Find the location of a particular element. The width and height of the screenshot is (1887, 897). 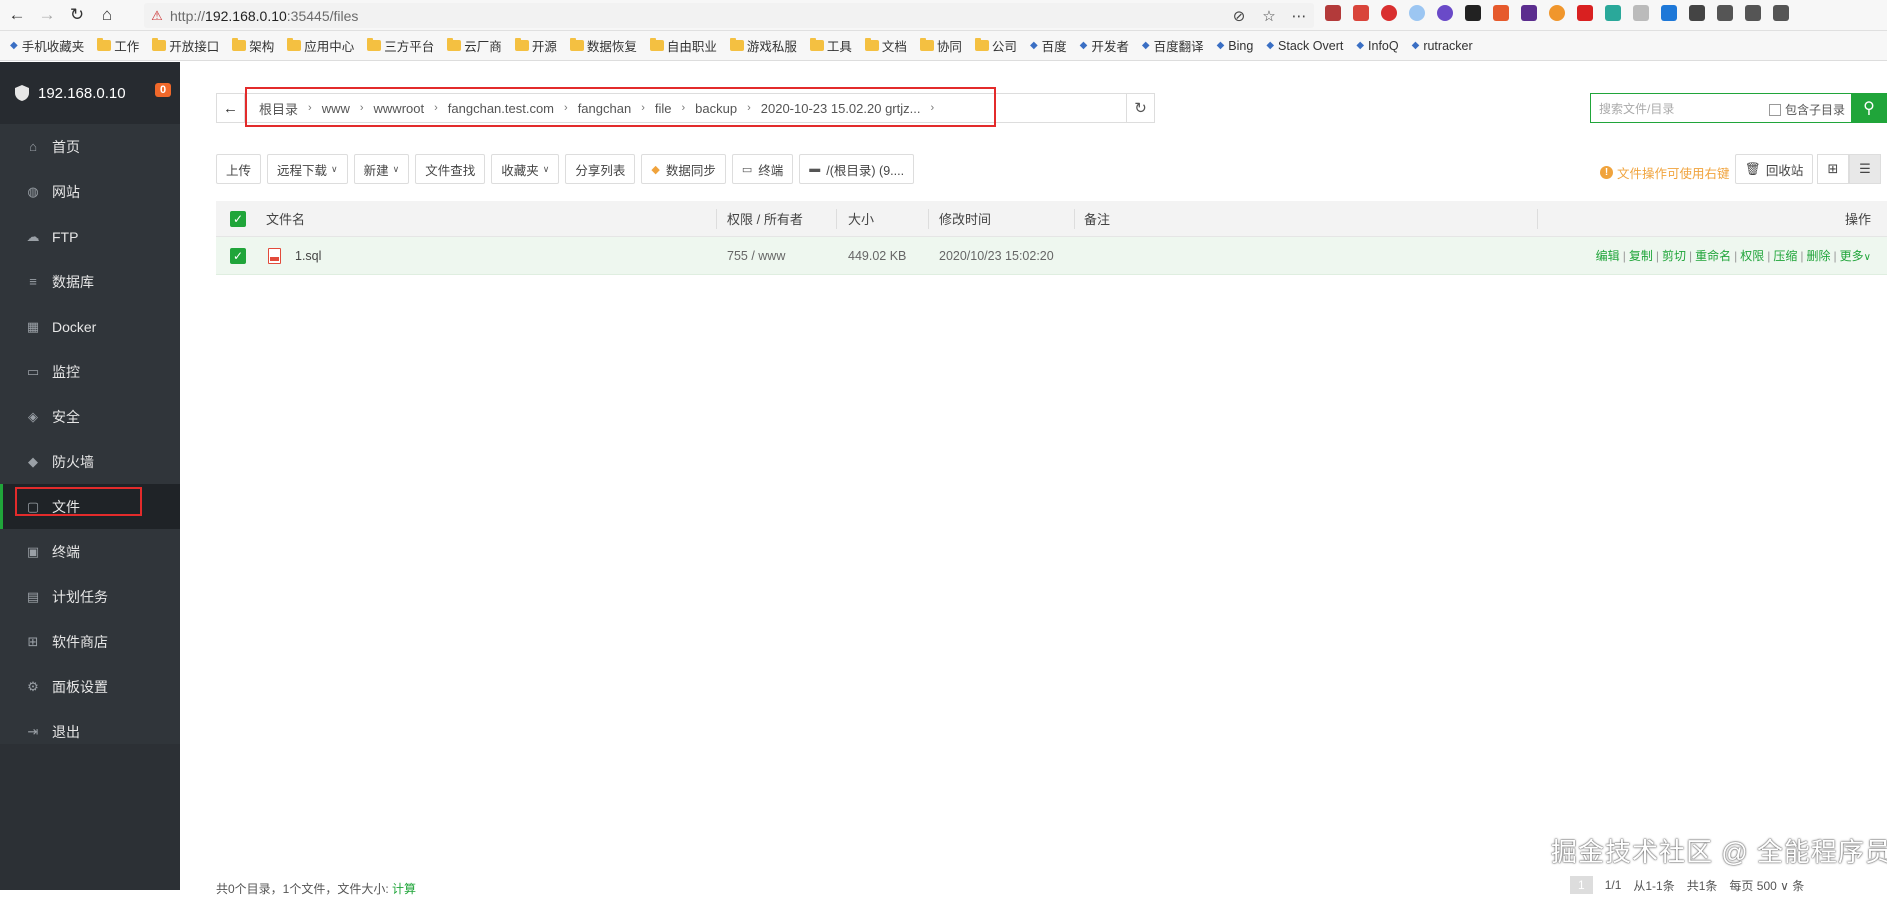

toolbar-button: 新建 ∨ is located at coordinates (381, 169).